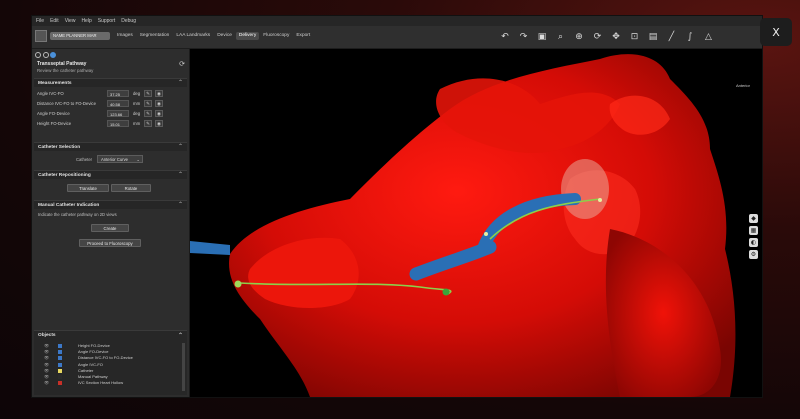 This screenshot has height=419, width=800. Describe the element at coordinates (276, 36) in the screenshot. I see `tab-fluoroscopy: Fluoroscopy` at that location.